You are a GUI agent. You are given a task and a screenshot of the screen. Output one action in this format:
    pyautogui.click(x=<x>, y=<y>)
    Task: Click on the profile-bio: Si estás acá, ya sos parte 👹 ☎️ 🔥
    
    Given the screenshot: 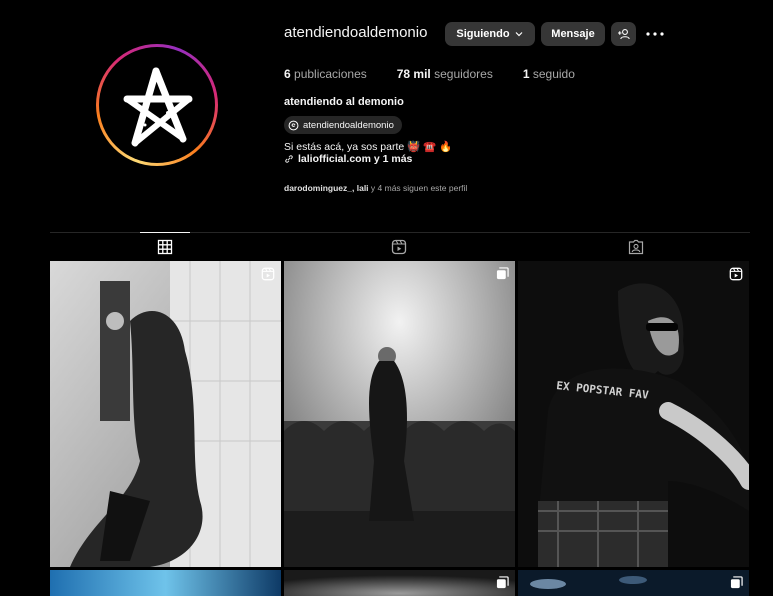 What is the action you would take?
    pyautogui.click(x=368, y=147)
    